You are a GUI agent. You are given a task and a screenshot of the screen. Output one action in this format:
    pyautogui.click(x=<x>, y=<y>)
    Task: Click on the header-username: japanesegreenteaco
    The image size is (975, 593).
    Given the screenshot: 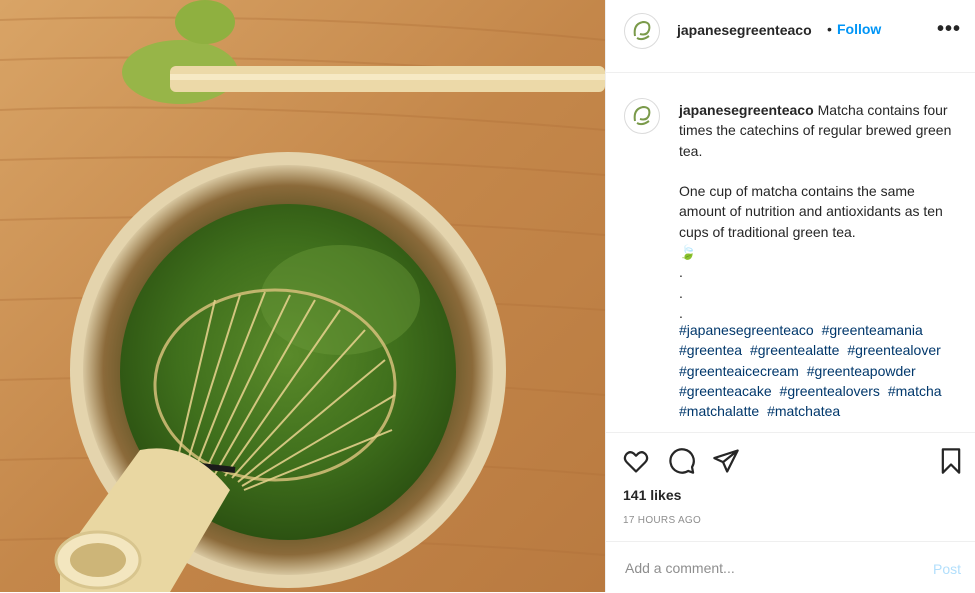 What is the action you would take?
    pyautogui.click(x=744, y=30)
    